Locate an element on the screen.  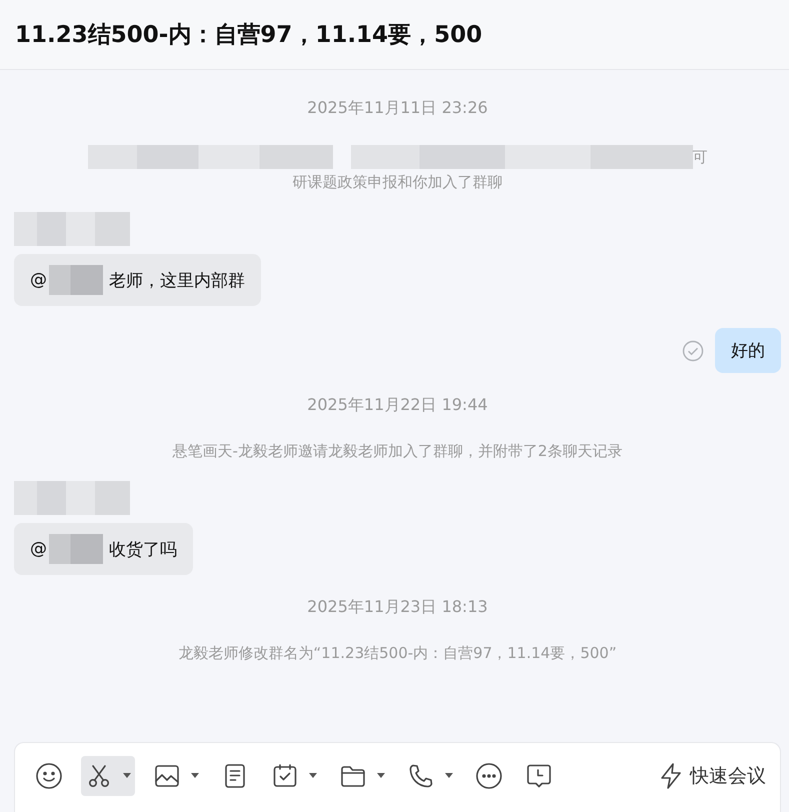
quick-meeting-button: 快速会议 is located at coordinates (712, 776).